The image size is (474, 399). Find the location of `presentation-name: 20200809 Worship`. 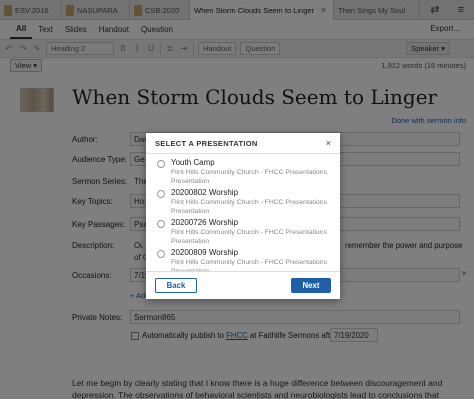

presentation-name: 20200809 Worship is located at coordinates (205, 252).